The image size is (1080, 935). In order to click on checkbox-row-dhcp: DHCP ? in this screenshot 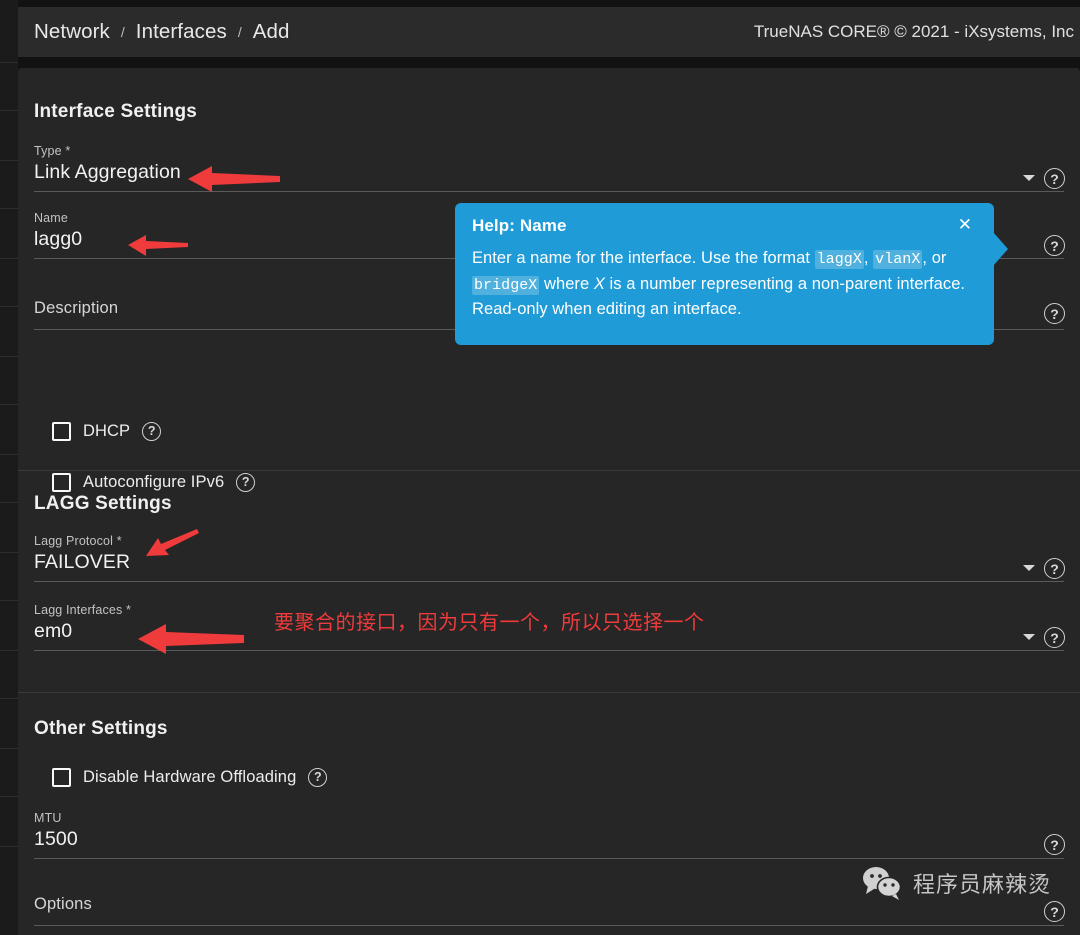, I will do `click(107, 431)`.